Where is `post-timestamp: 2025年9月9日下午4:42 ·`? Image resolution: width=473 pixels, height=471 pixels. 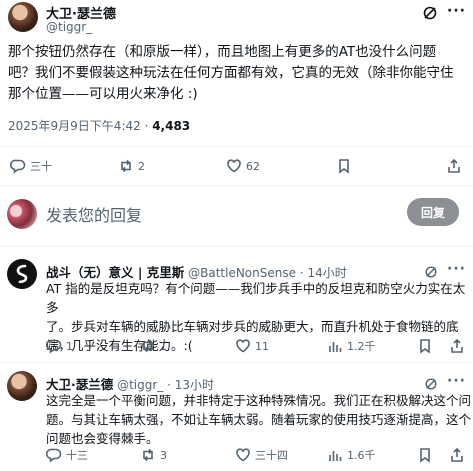
post-timestamp: 2025年9月9日下午4:42 · is located at coordinates (80, 126).